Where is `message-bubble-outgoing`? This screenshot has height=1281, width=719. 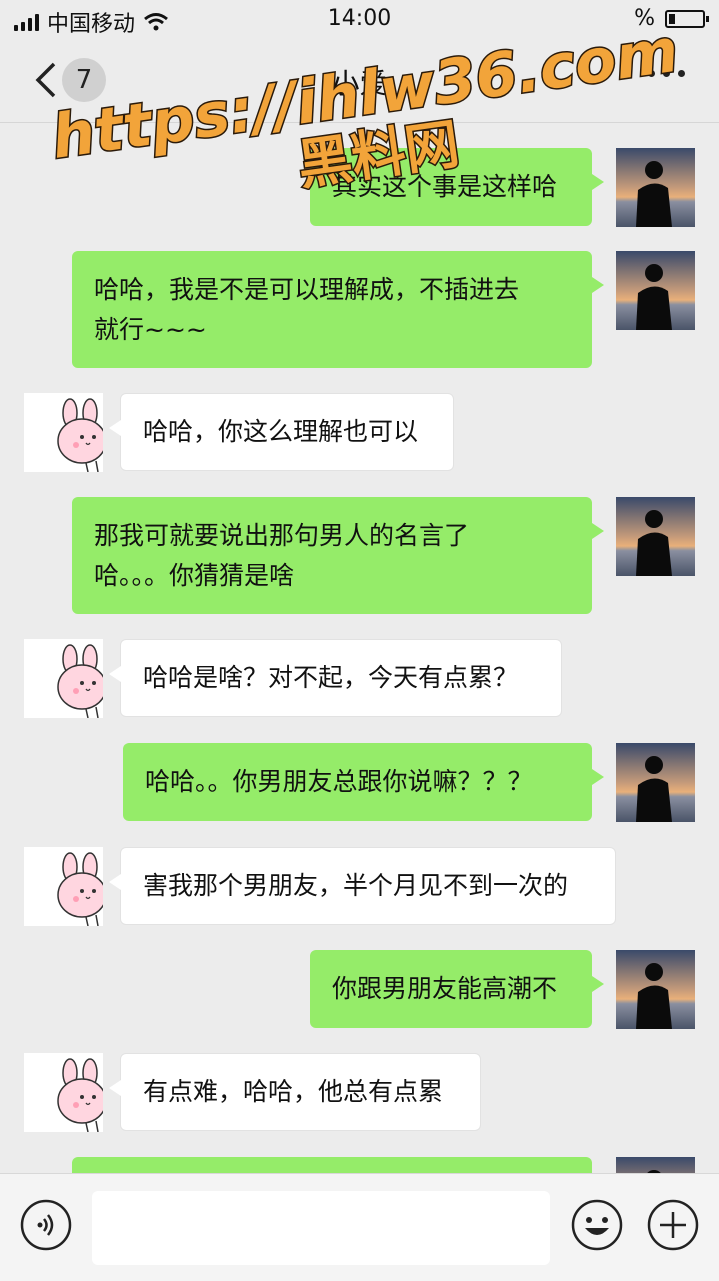
message-bubble-outgoing is located at coordinates (332, 1165).